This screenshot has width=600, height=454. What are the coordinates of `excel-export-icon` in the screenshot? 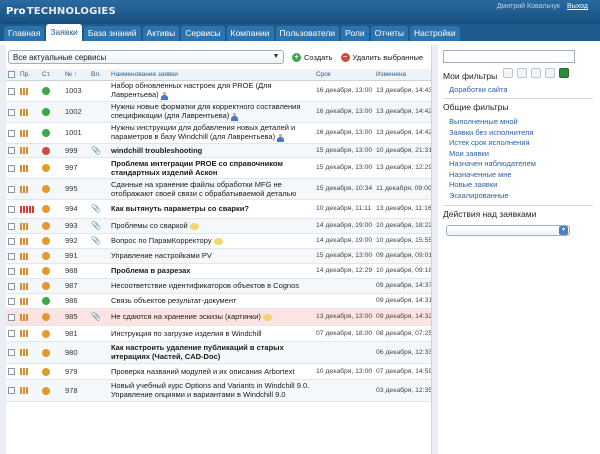 It's located at (564, 73).